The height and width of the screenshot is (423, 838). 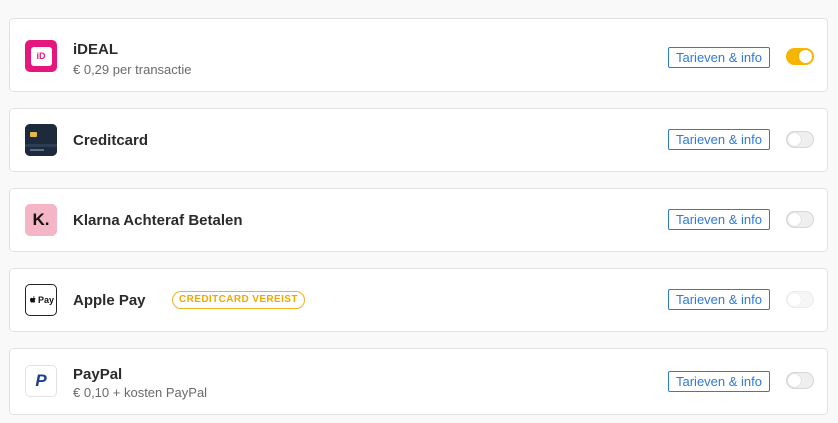 What do you see at coordinates (41, 220) in the screenshot?
I see `klarna-logo-icon: K.` at bounding box center [41, 220].